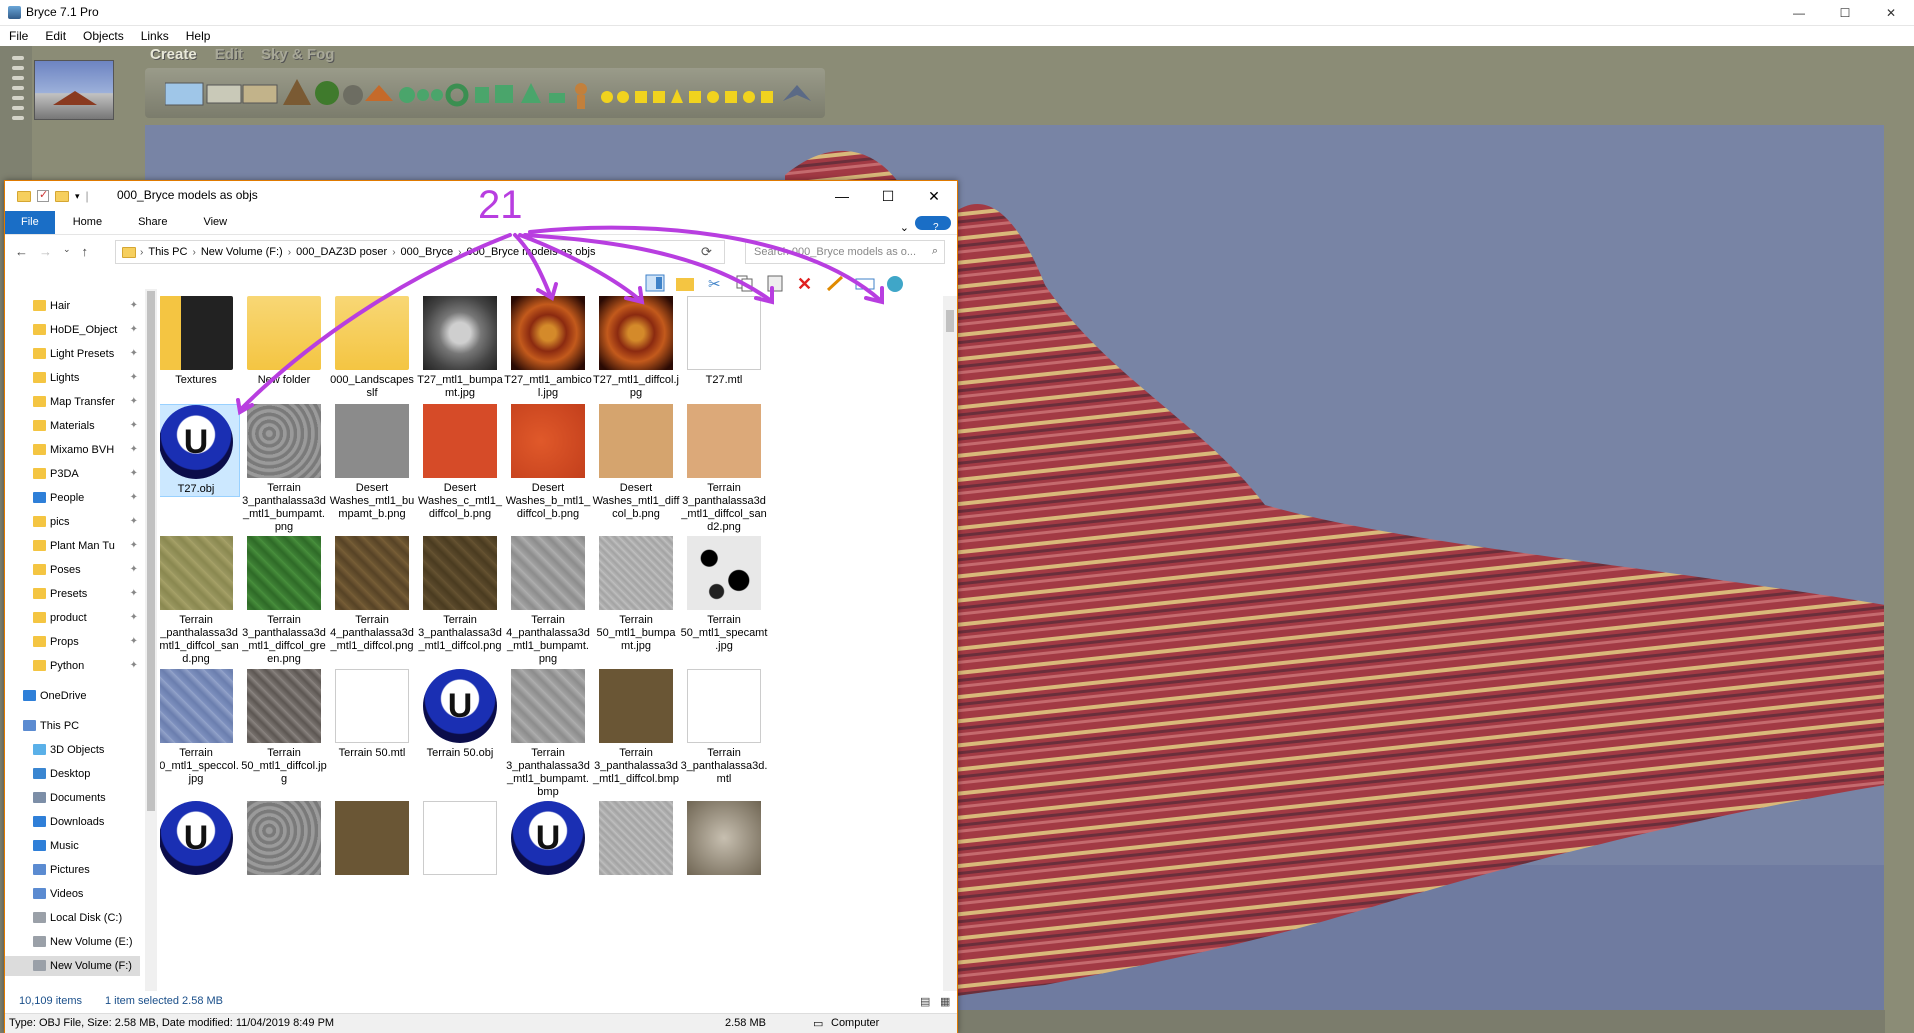  What do you see at coordinates (87, 222) in the screenshot?
I see `ribbon-tab-home: Home` at bounding box center [87, 222].